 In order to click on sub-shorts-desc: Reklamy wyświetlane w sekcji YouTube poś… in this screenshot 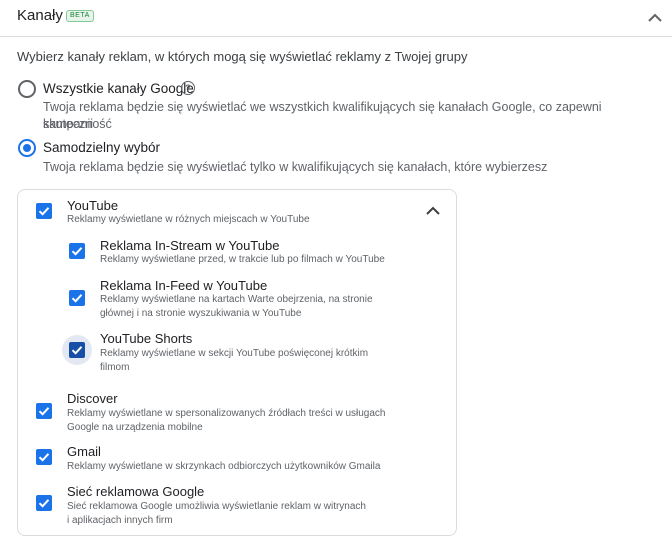, I will do `click(234, 353)`.